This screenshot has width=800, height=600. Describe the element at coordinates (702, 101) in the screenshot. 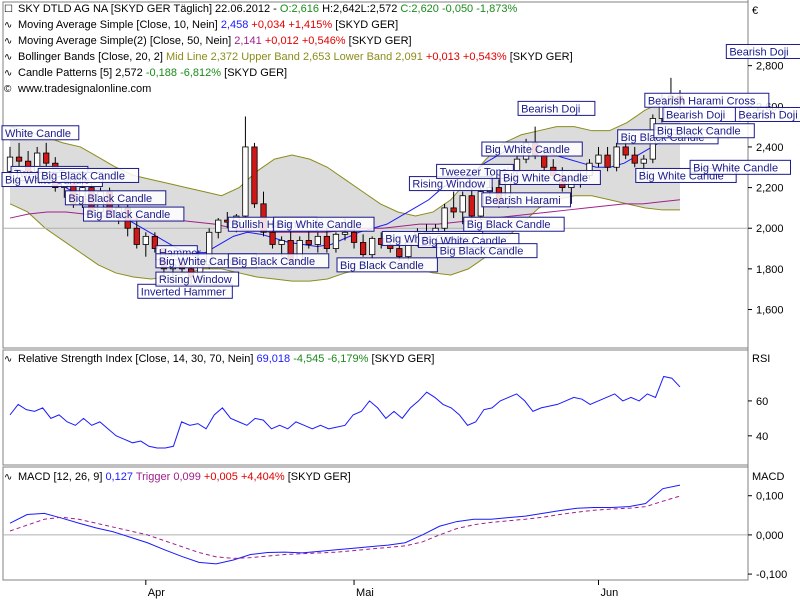

I see `pattern-label: Bearish Harami Cross` at that location.